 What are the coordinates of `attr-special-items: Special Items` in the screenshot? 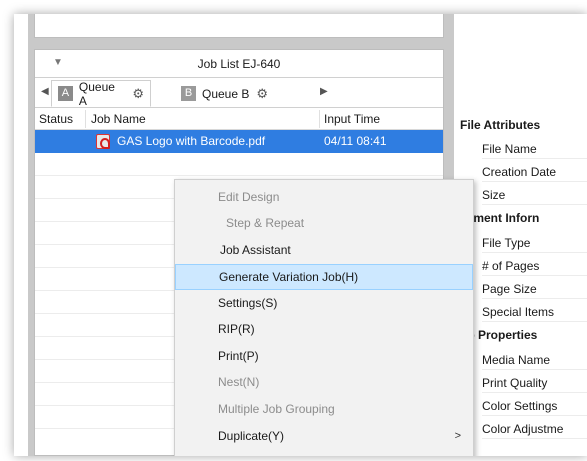 It's located at (534, 313).